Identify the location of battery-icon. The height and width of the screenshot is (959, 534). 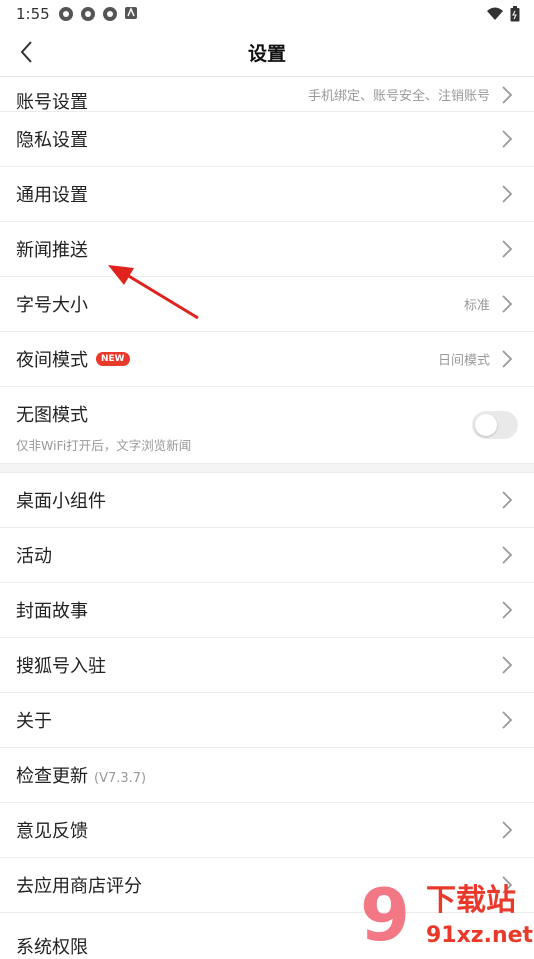
(515, 14).